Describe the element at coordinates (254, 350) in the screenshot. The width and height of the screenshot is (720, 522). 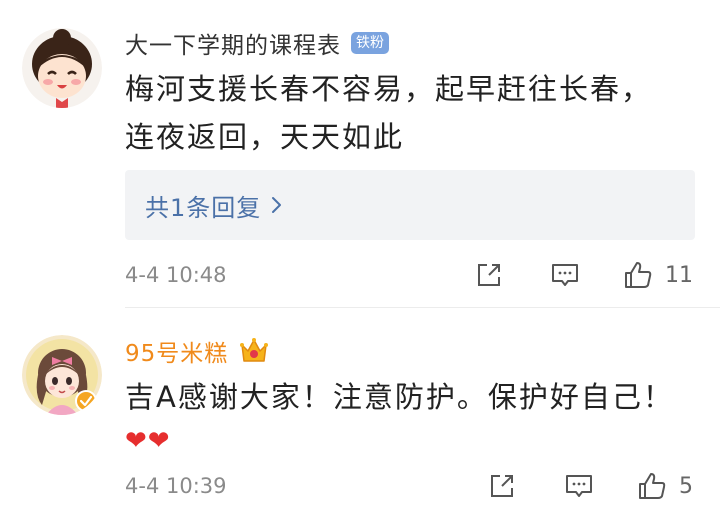
I see `crown-icon` at that location.